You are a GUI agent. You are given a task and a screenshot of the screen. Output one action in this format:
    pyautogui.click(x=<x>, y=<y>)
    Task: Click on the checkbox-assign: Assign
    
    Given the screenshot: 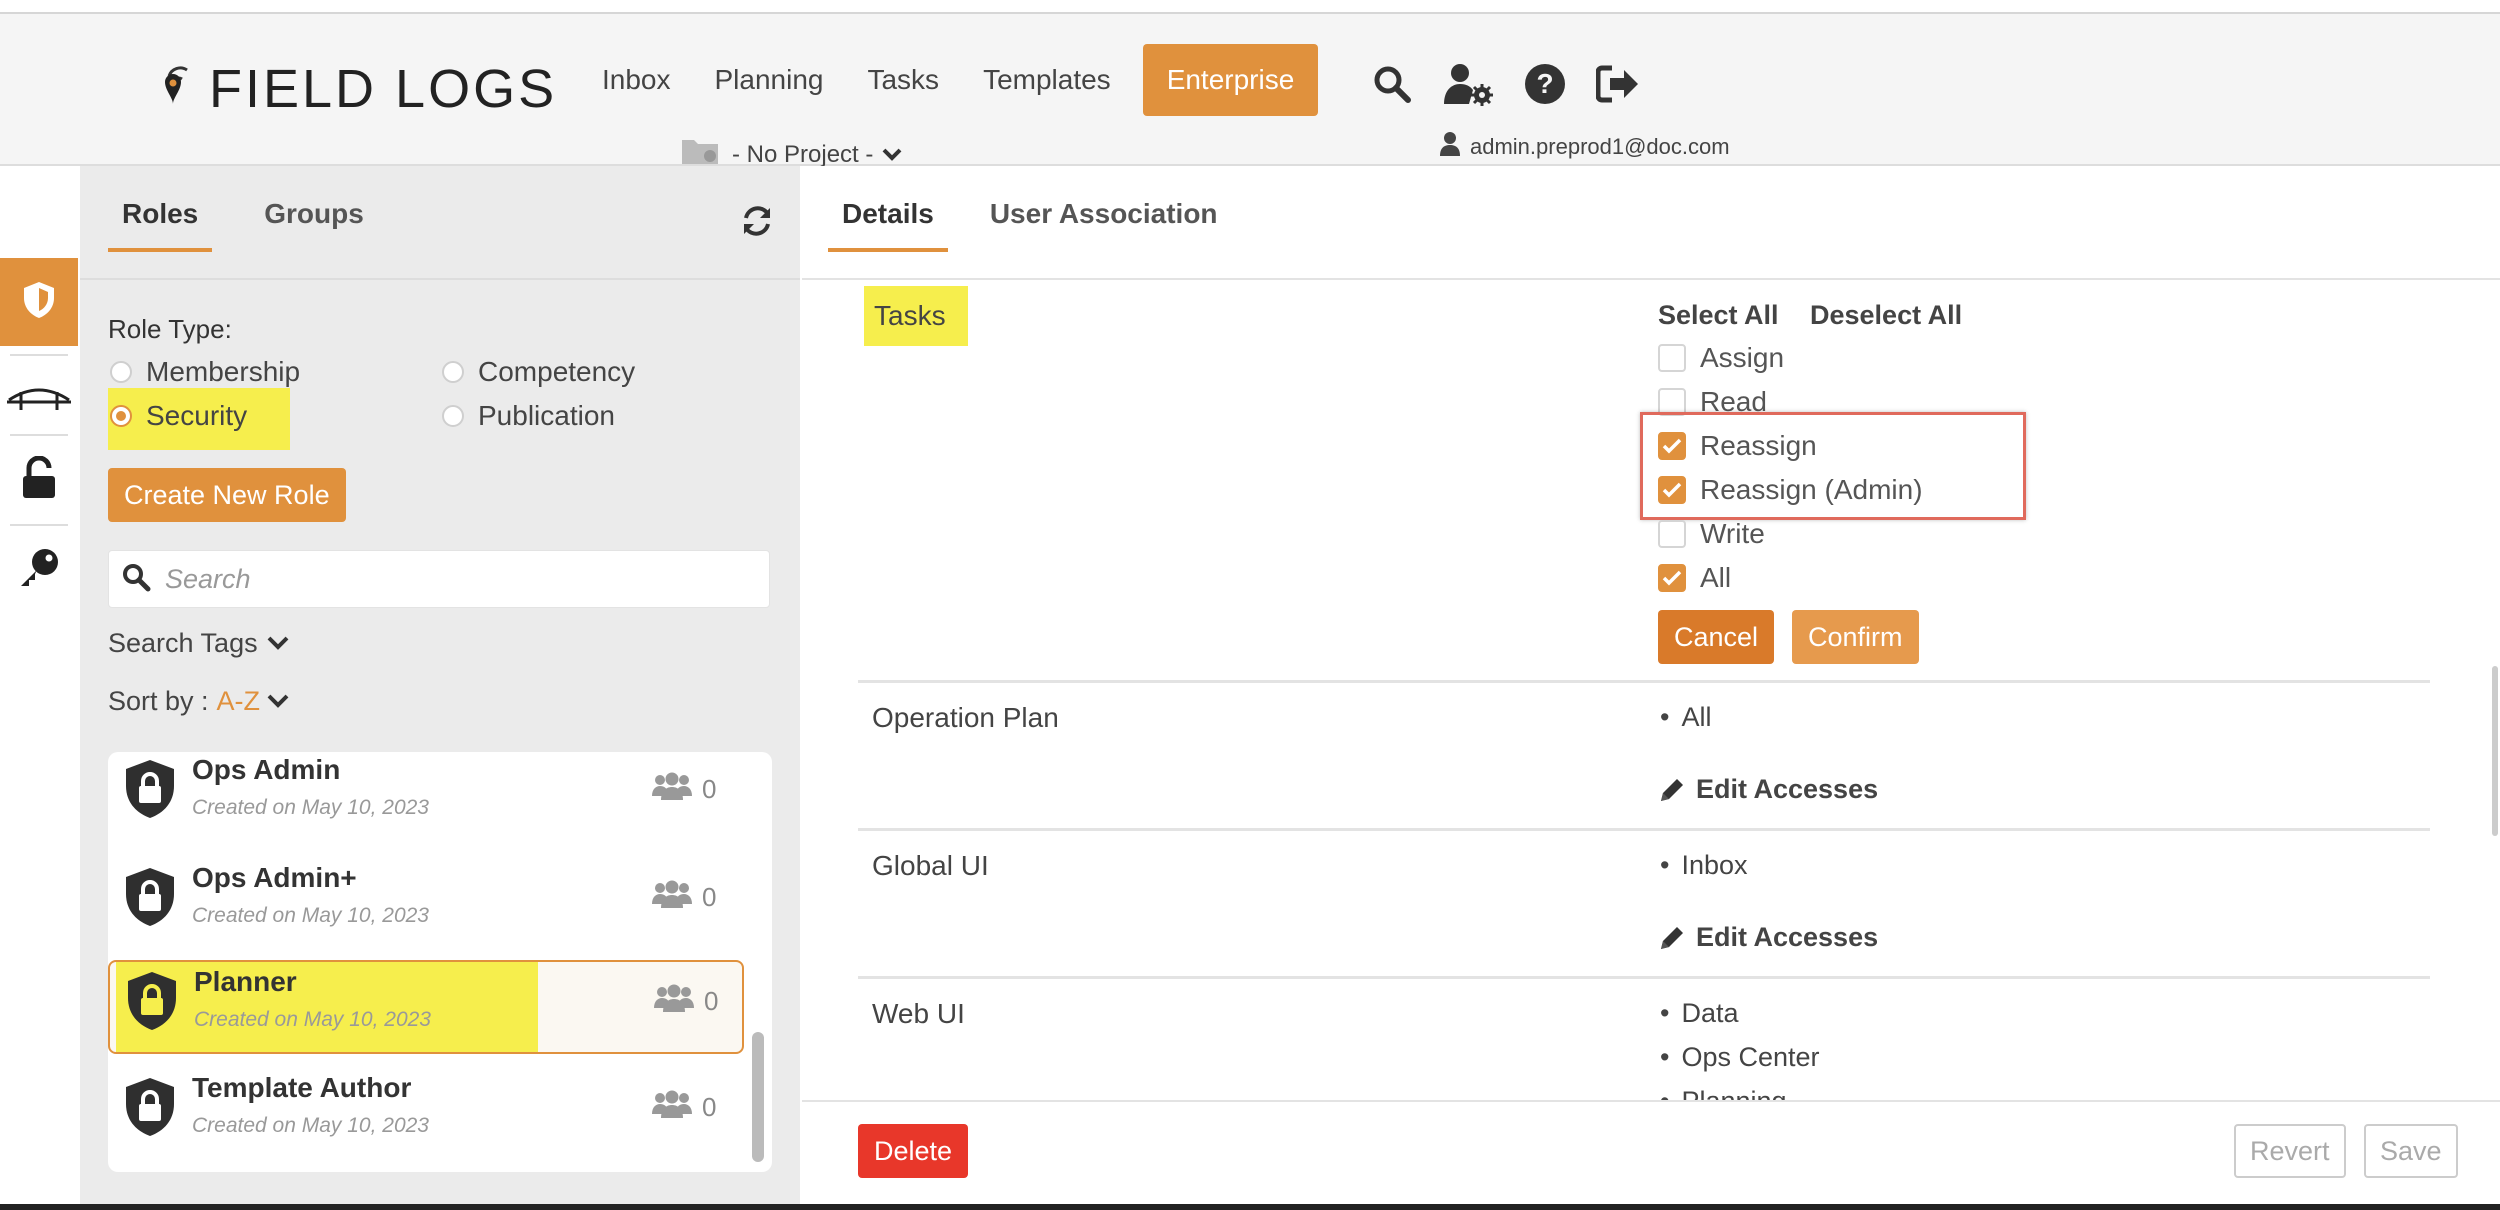 What is the action you would take?
    pyautogui.click(x=1721, y=358)
    